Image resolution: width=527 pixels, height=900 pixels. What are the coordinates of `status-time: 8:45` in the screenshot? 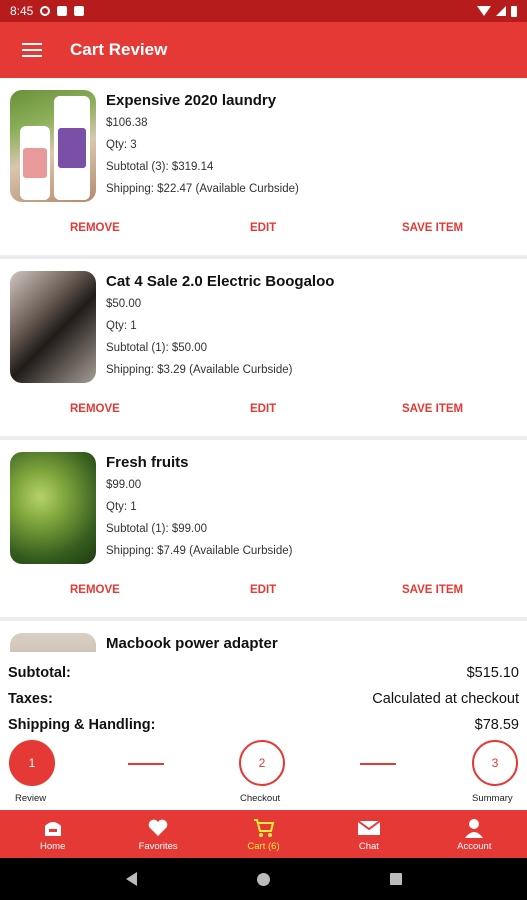 It's located at (22, 11).